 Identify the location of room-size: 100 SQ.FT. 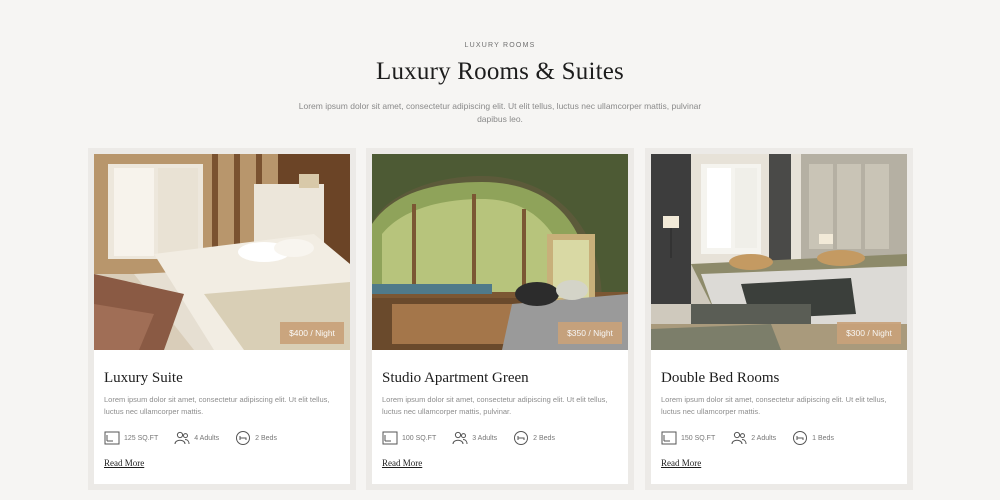
(419, 438).